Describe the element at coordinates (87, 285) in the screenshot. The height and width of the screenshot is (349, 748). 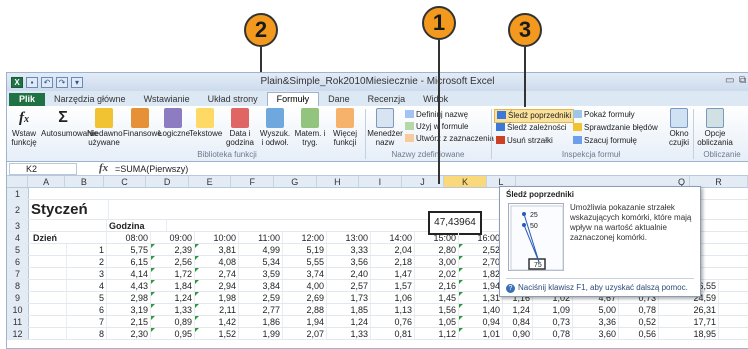
I see `day-number-cell: 4` at that location.